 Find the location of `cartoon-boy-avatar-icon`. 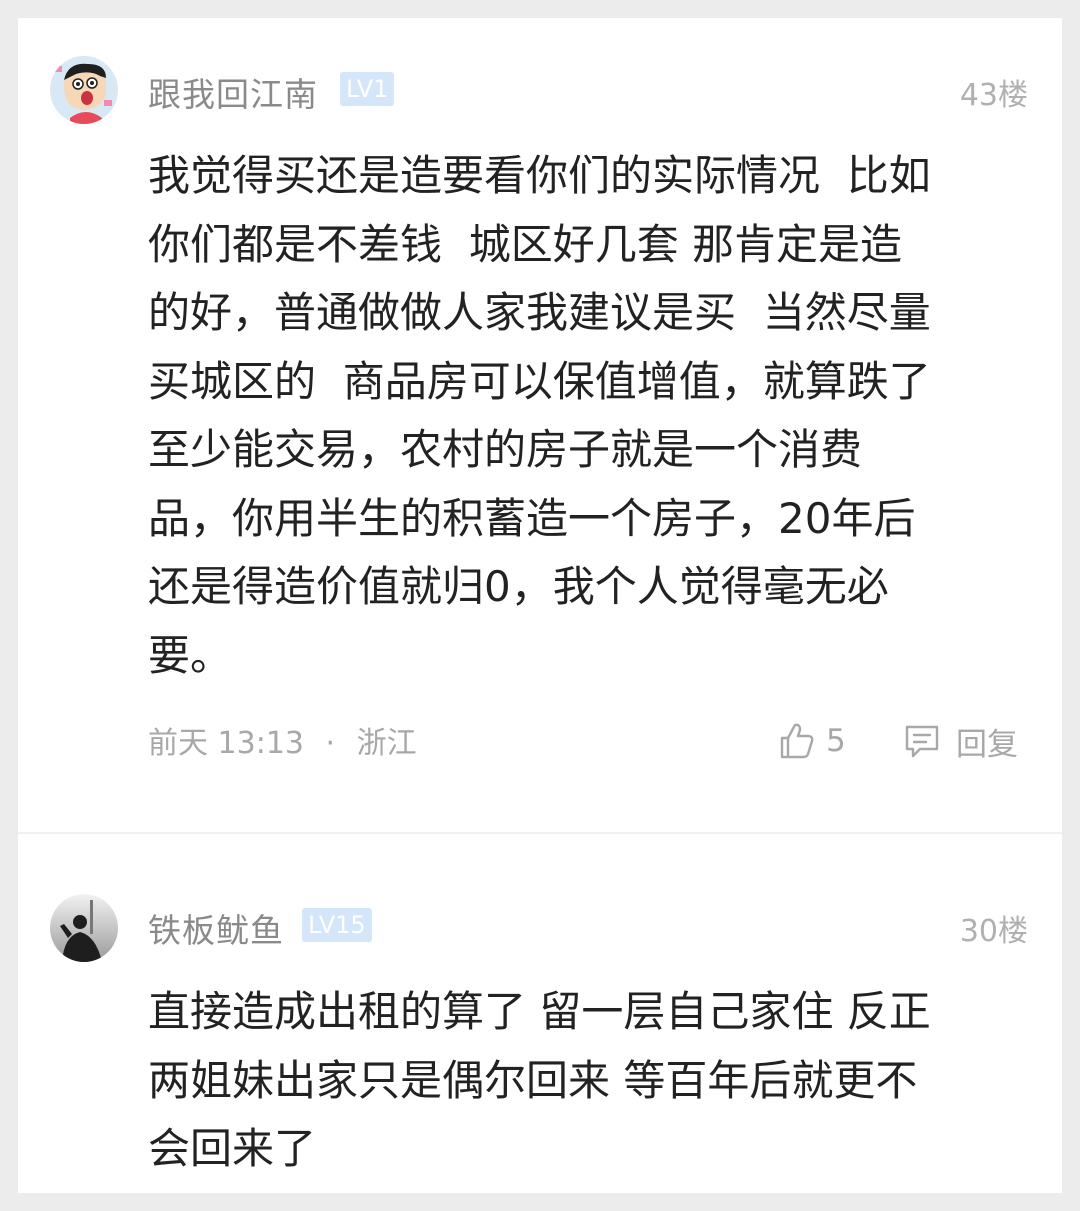

cartoon-boy-avatar-icon is located at coordinates (84, 90).